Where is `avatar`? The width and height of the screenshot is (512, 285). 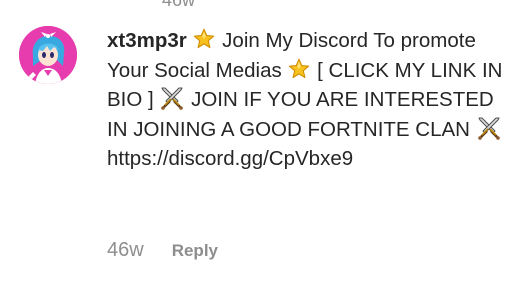
avatar is located at coordinates (48, 55).